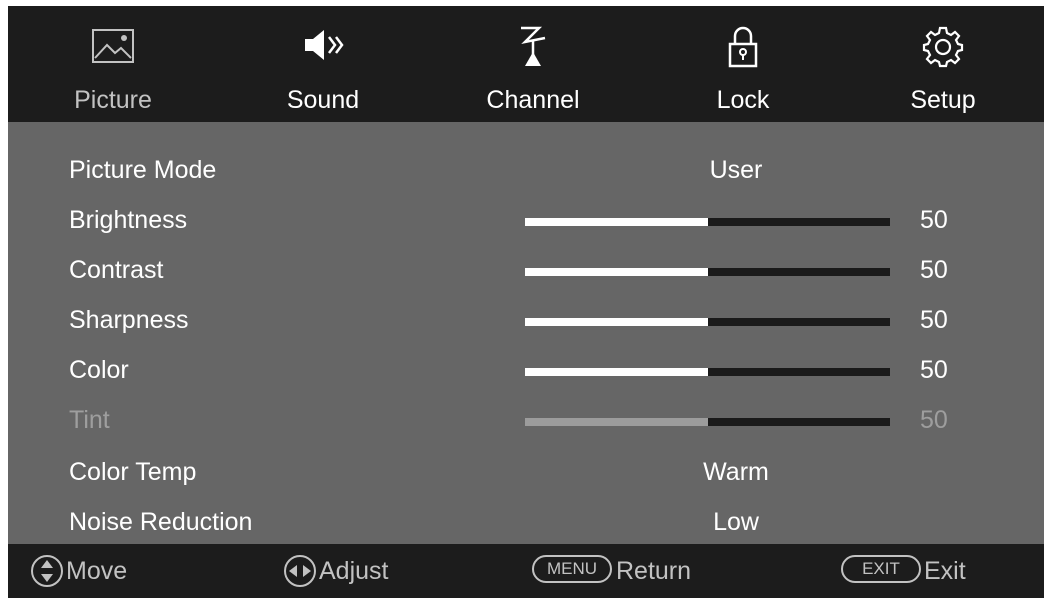  Describe the element at coordinates (113, 46) in the screenshot. I see `picture-icon` at that location.